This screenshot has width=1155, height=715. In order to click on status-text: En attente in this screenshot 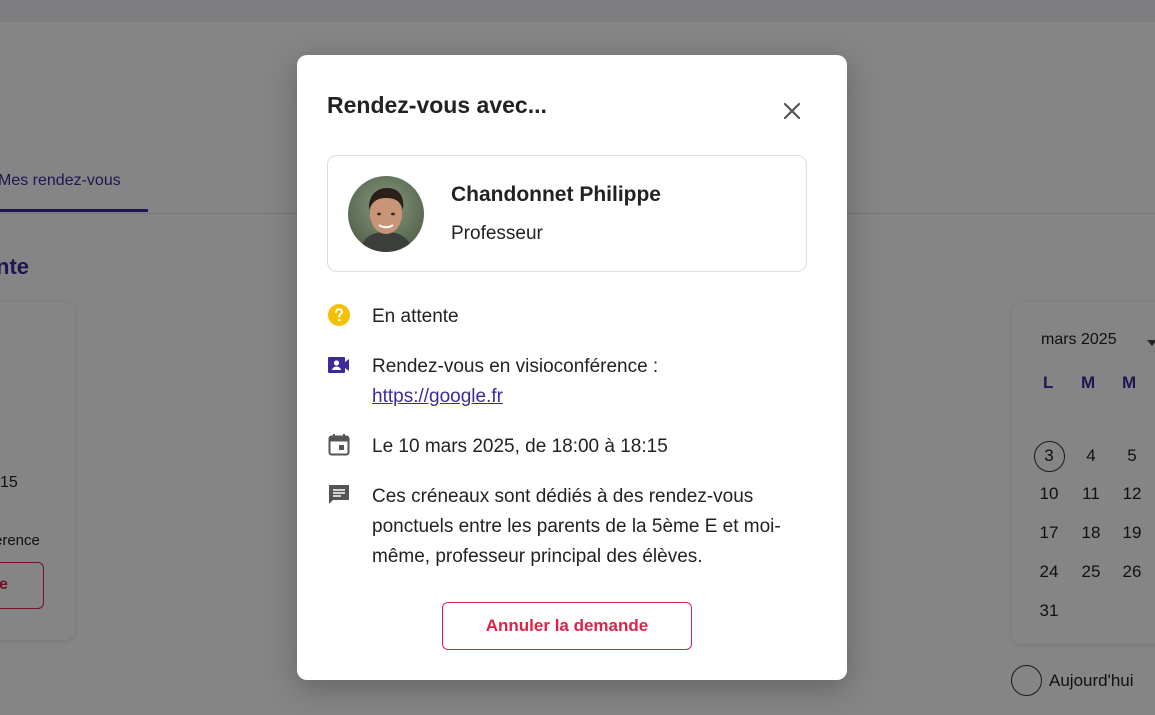, I will do `click(415, 316)`.